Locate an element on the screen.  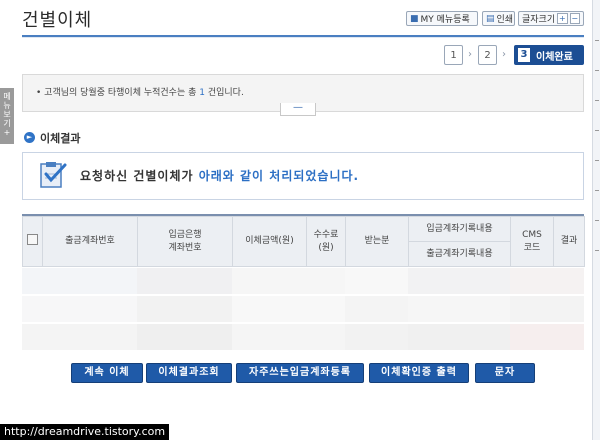
font-increase-button: + is located at coordinates (562, 18).